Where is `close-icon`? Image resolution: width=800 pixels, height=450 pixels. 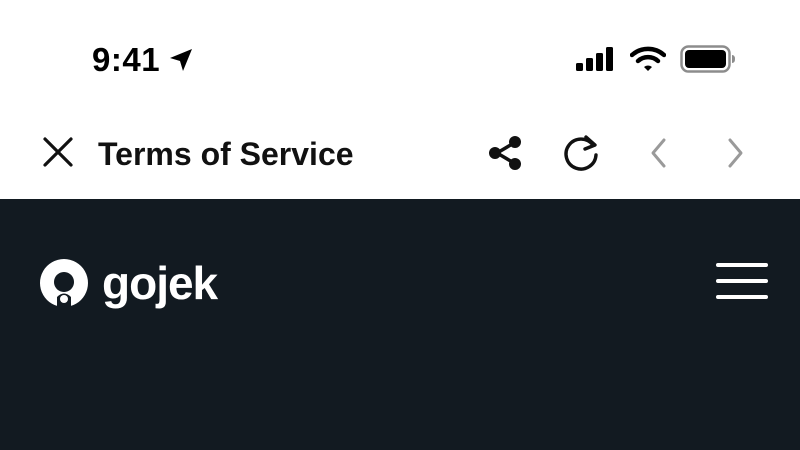 close-icon is located at coordinates (58, 154).